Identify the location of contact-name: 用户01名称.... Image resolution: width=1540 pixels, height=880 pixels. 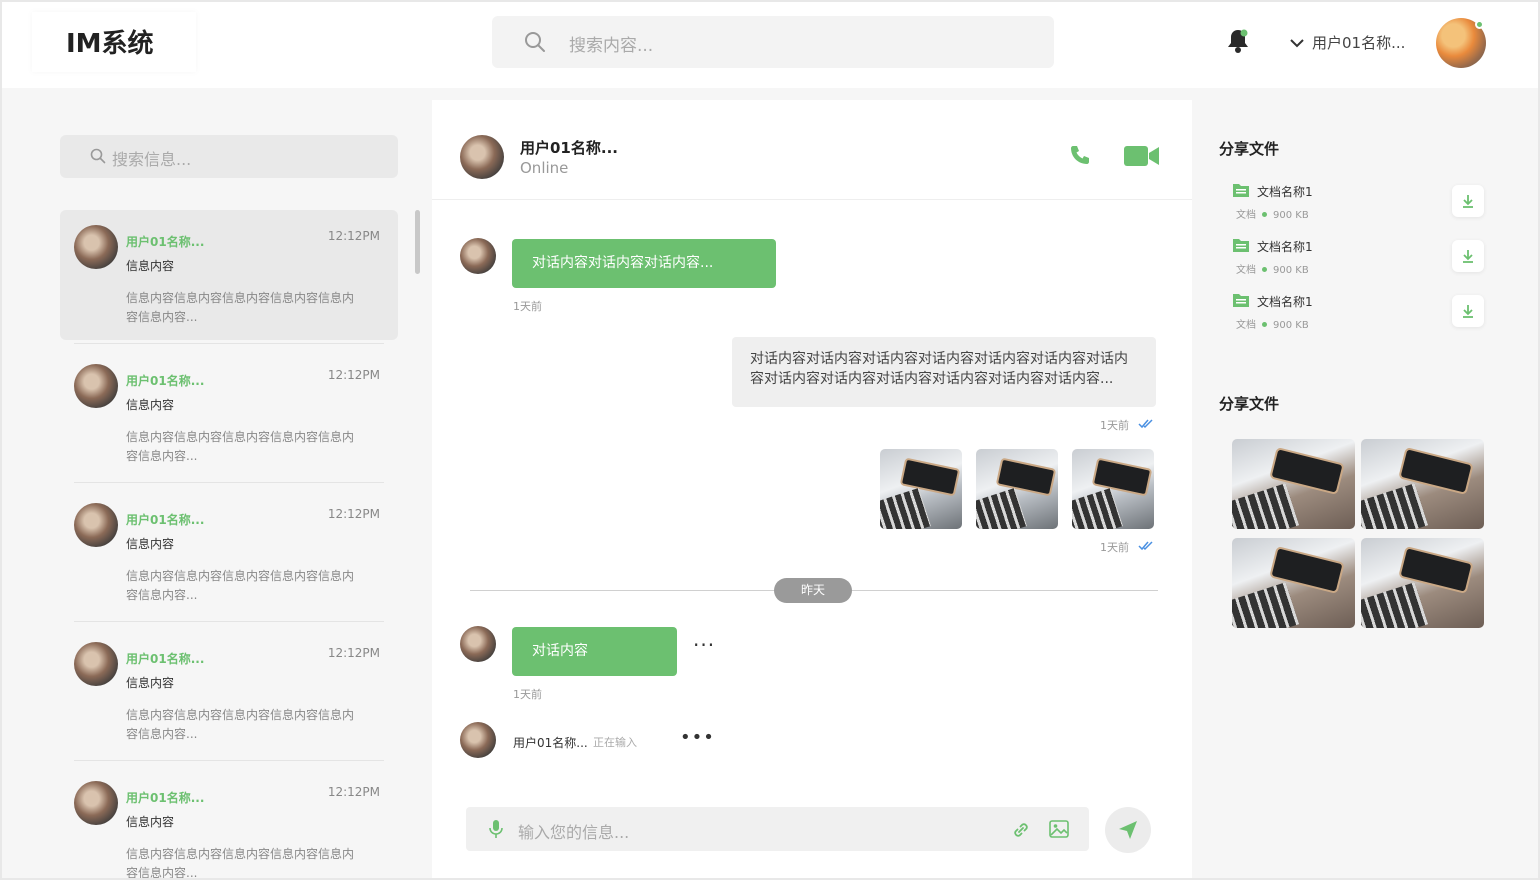
(569, 148).